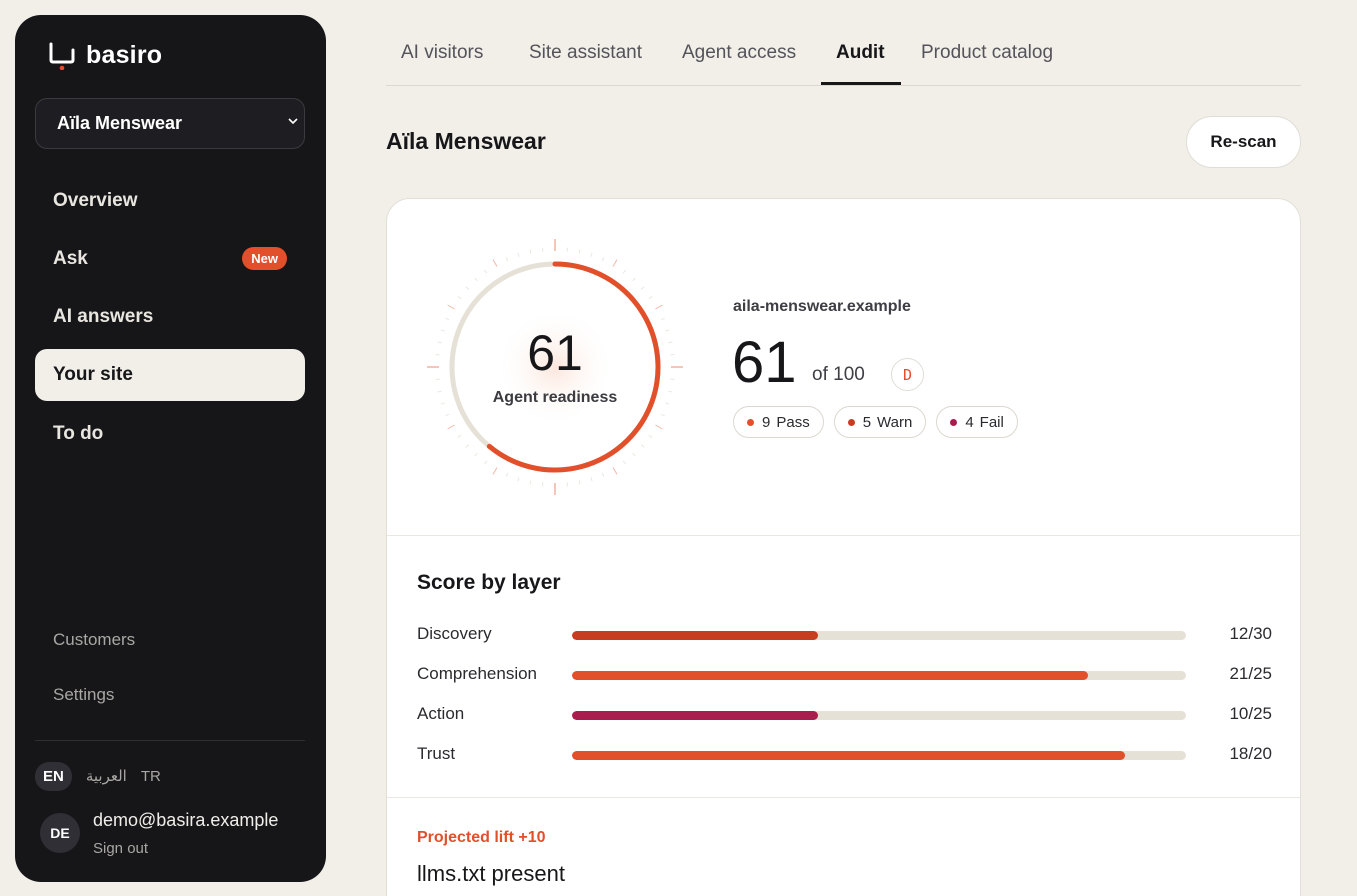  I want to click on tab-product-catalog: Product catalog, so click(987, 53).